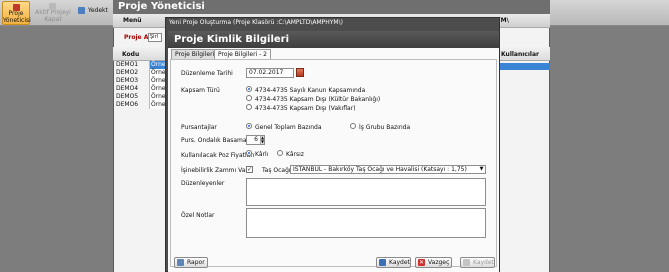 This screenshot has height=272, width=669. I want to click on scope-radio-kanun-kapsami, so click(249, 89).